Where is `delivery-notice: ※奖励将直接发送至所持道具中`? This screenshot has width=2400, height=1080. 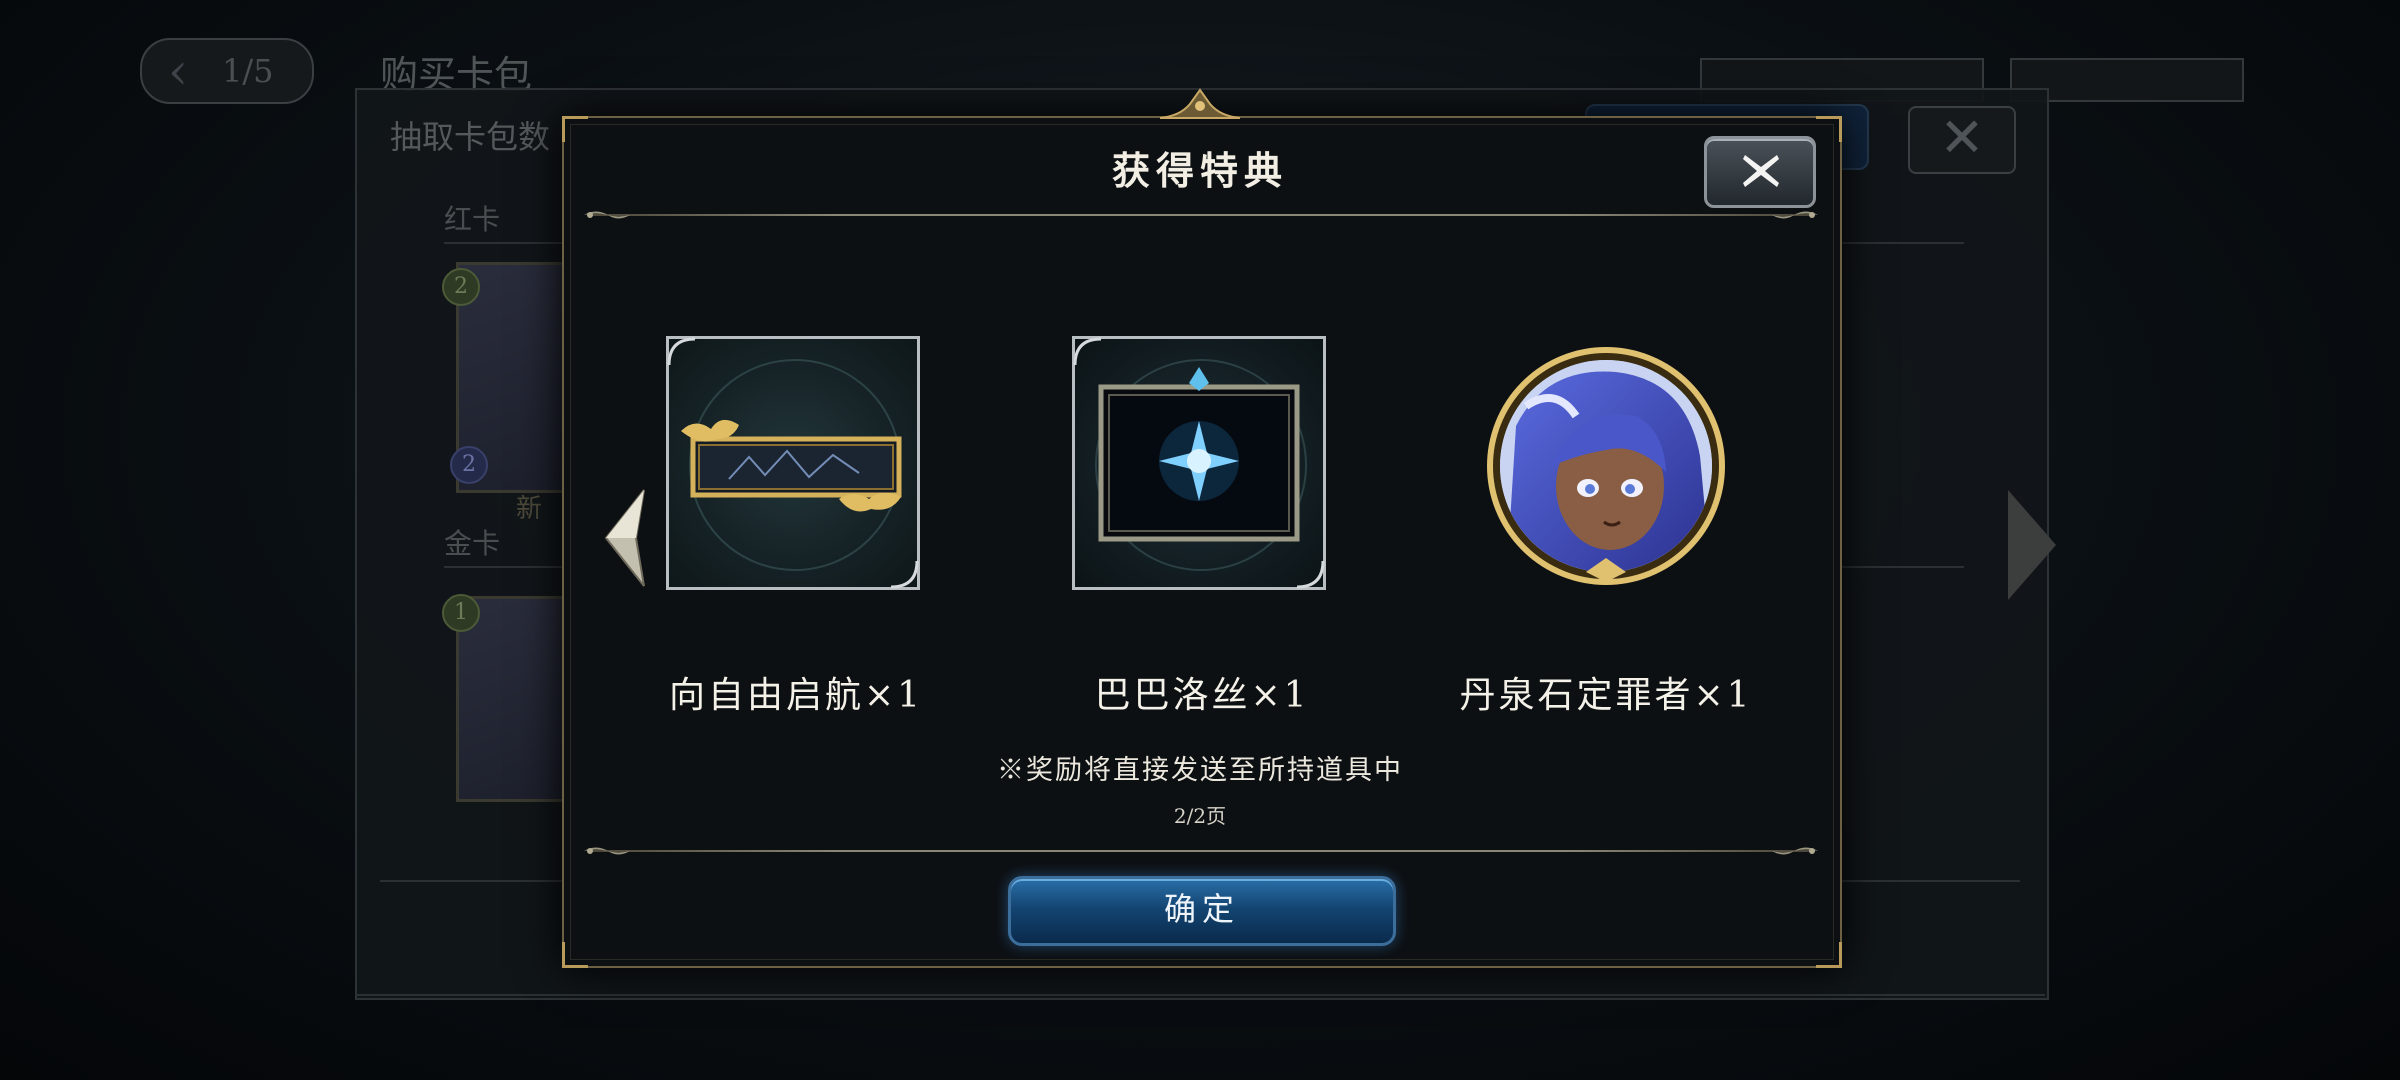 delivery-notice: ※奖励将直接发送至所持道具中 is located at coordinates (1200, 770).